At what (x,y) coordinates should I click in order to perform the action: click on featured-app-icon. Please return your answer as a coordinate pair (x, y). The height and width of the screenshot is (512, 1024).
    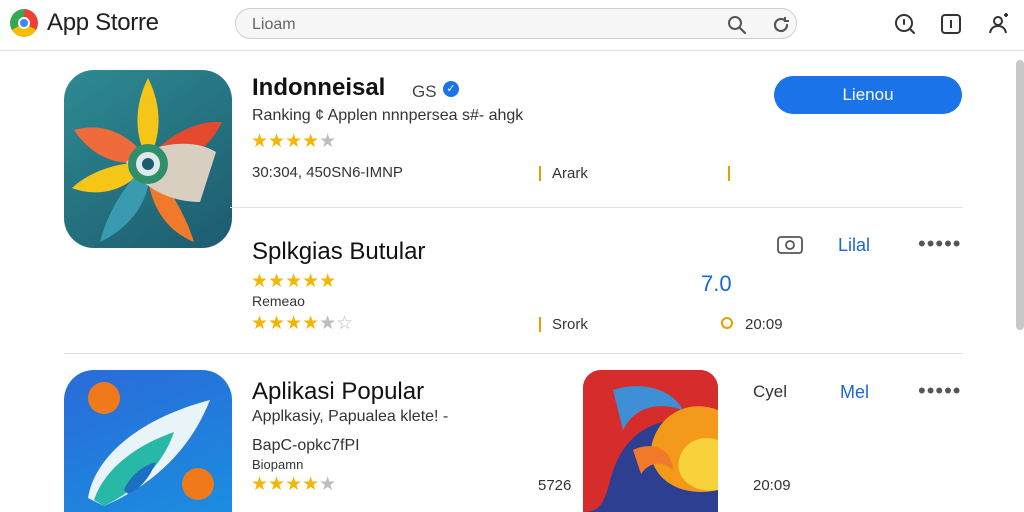
    Looking at the image, I should click on (148, 159).